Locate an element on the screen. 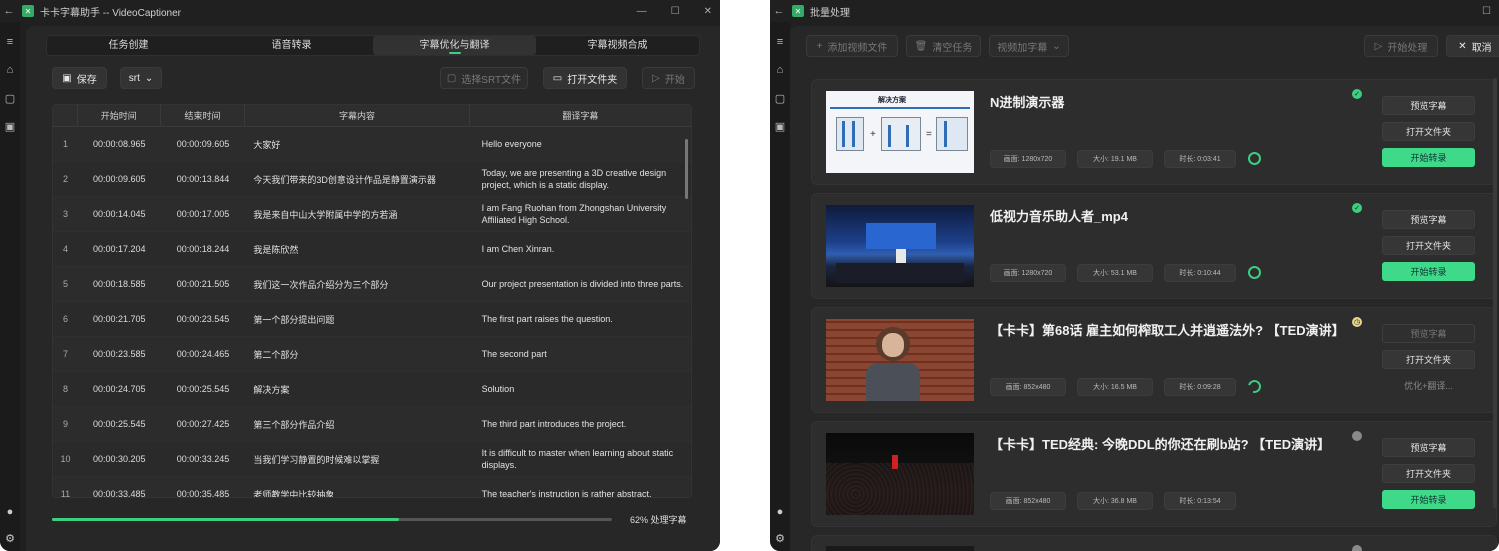 The image size is (1499, 551). minimize-icon: — is located at coordinates (642, 11).